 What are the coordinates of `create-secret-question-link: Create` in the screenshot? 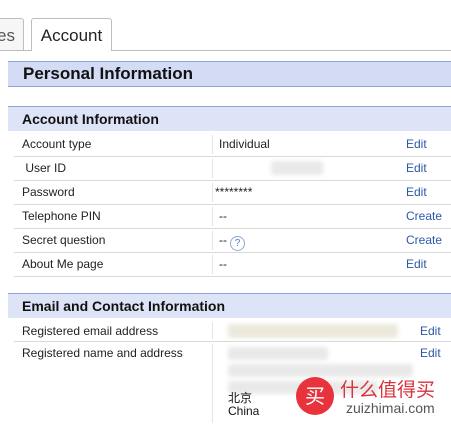 It's located at (424, 240).